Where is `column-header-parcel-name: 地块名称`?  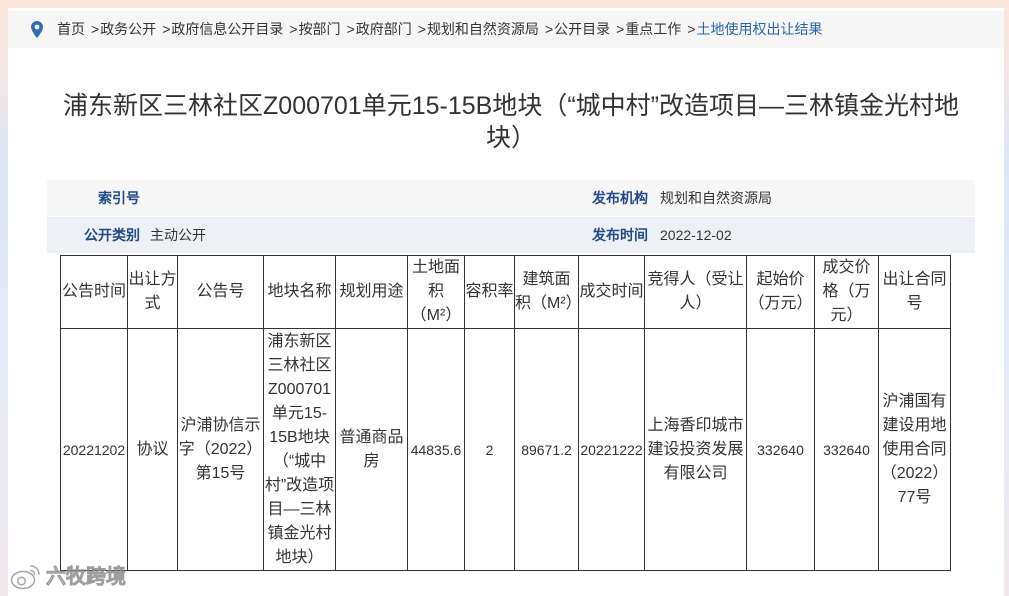
column-header-parcel-name: 地块名称 is located at coordinates (299, 292).